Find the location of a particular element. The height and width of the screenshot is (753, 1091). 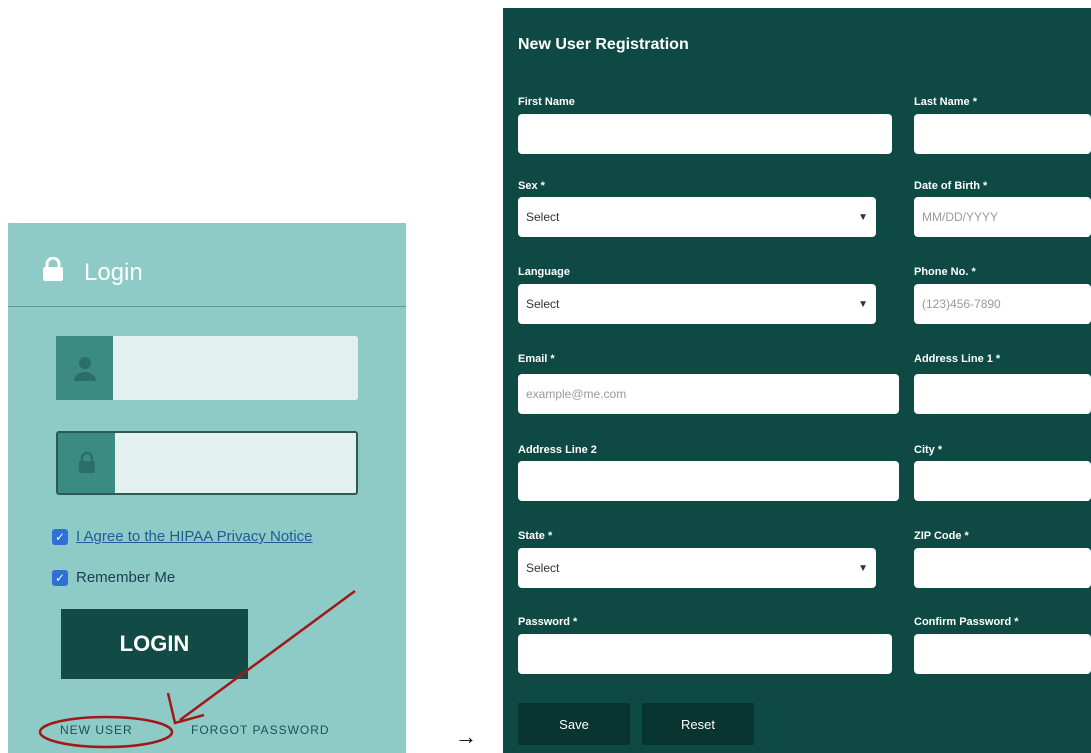

flow-arrow: → is located at coordinates (466, 736).